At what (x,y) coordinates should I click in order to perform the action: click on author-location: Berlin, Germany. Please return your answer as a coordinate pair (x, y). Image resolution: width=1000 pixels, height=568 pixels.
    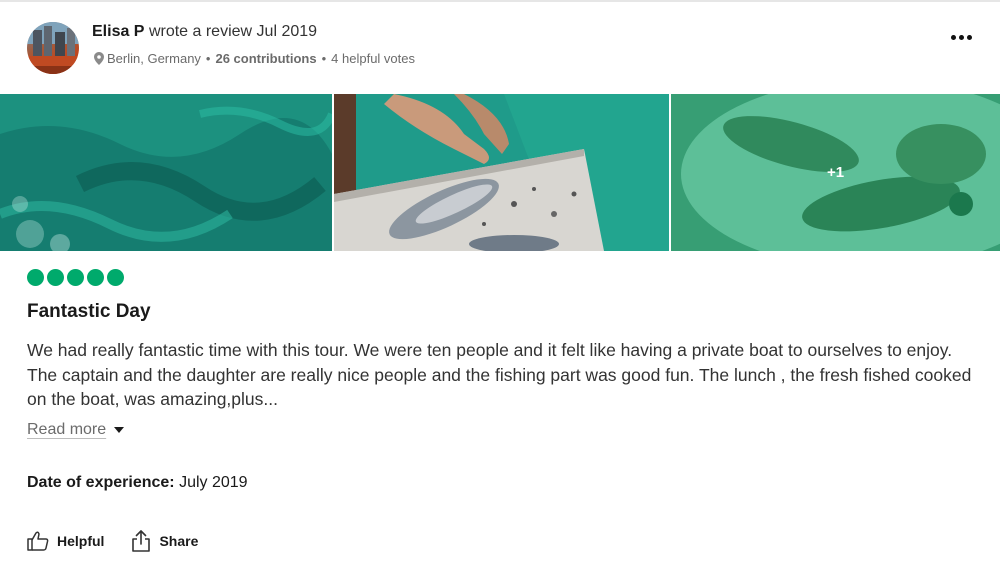
    Looking at the image, I should click on (154, 58).